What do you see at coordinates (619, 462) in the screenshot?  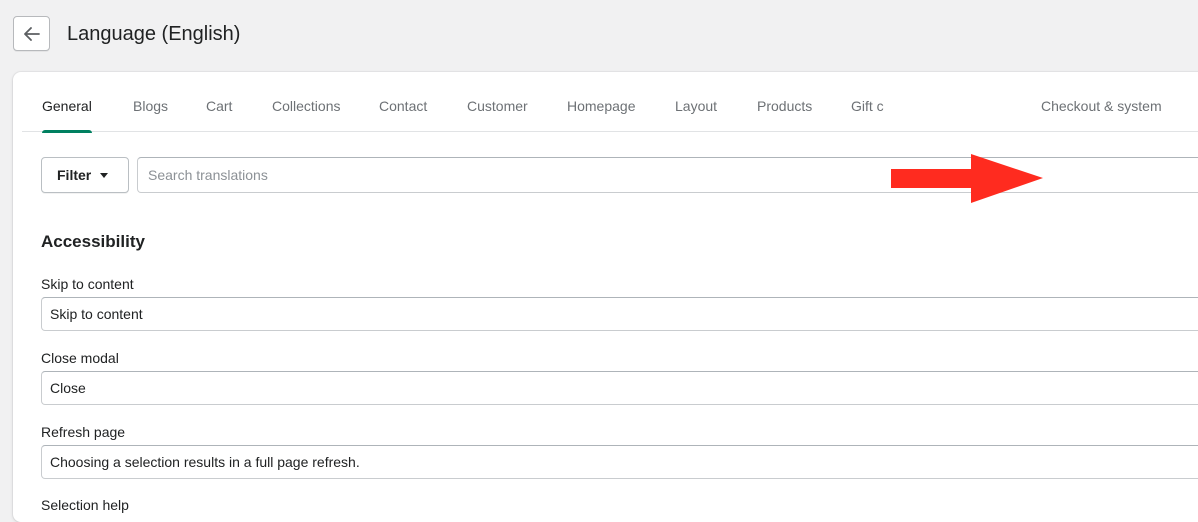 I see `refresh-page-input` at bounding box center [619, 462].